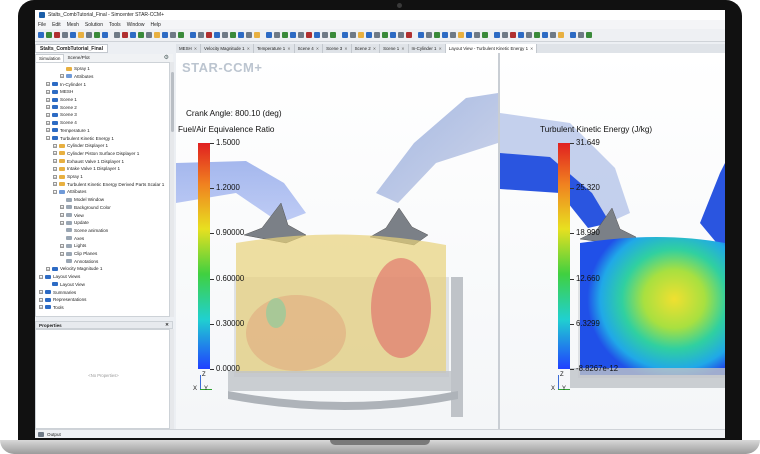  Describe the element at coordinates (66, 84) in the screenshot. I see `tree-item: + In-Cylinder 1` at that location.